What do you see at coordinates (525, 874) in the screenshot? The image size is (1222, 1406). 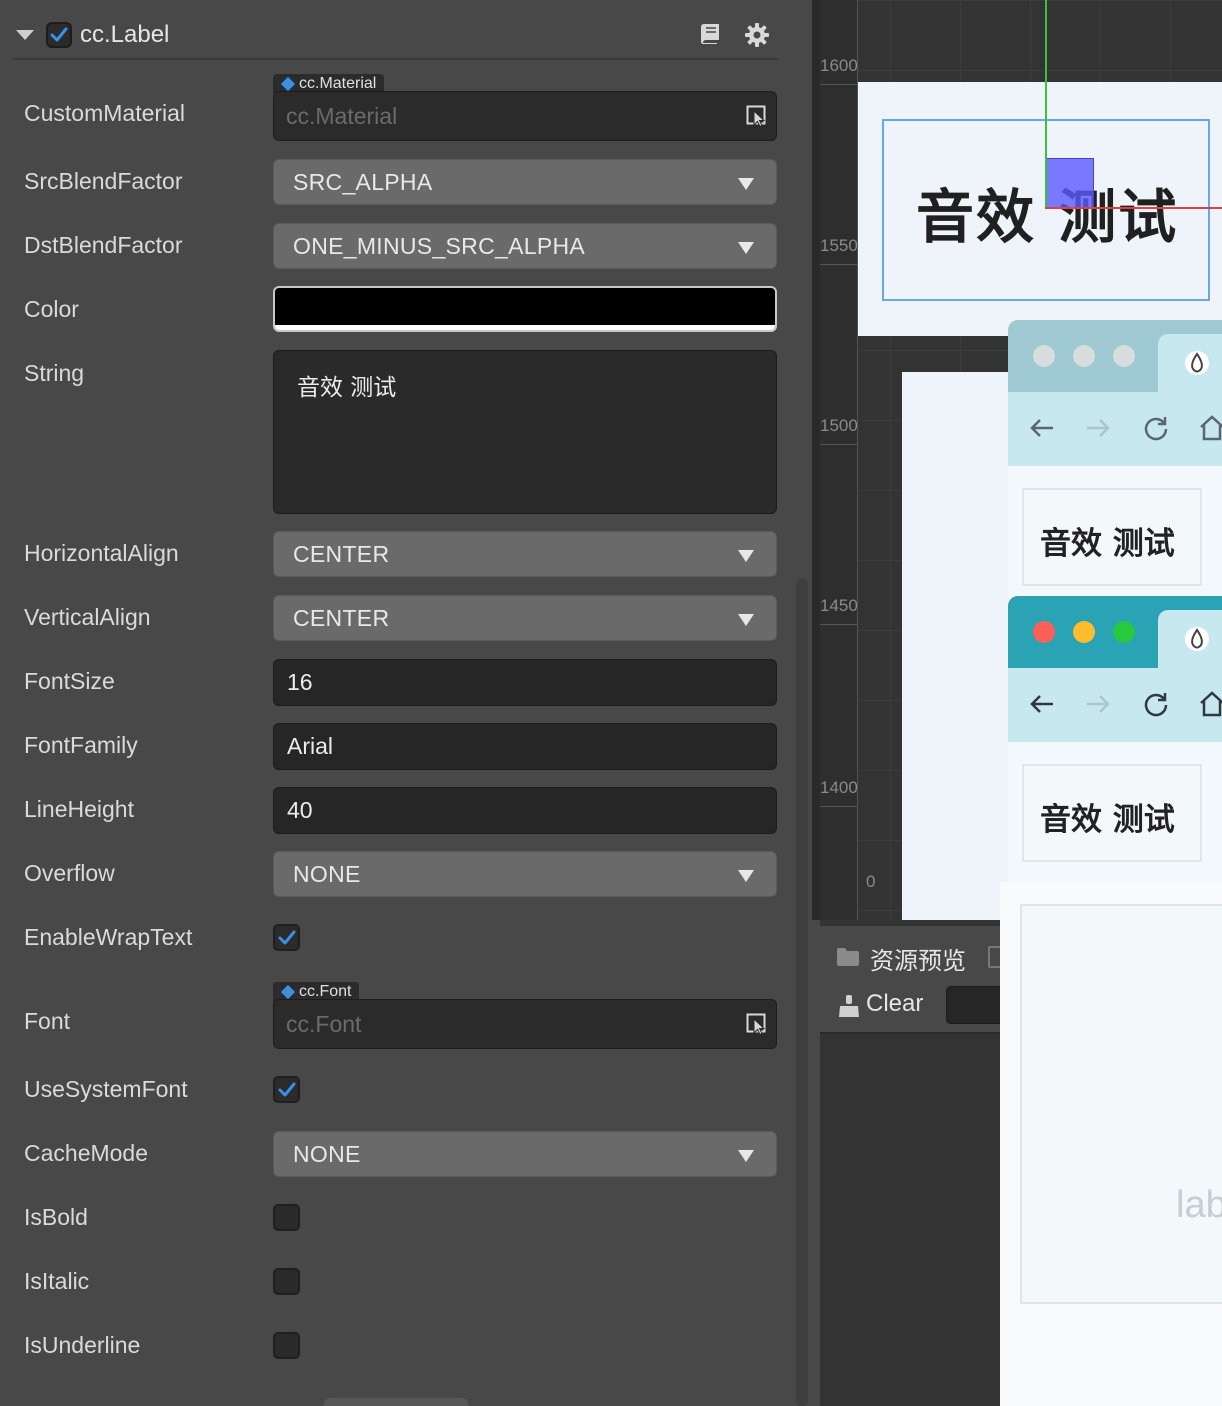 I see `overflow-select: NONE` at bounding box center [525, 874].